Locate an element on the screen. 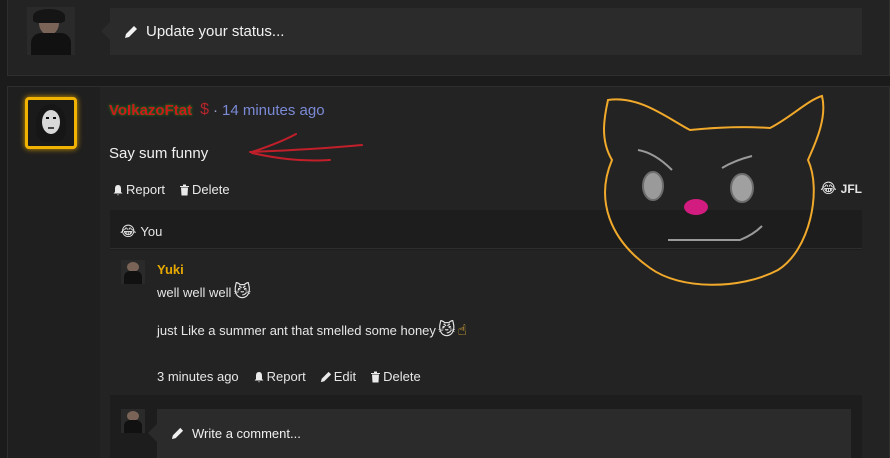 The height and width of the screenshot is (458, 890). post-reaction-summary: 😂 JFL is located at coordinates (841, 188).